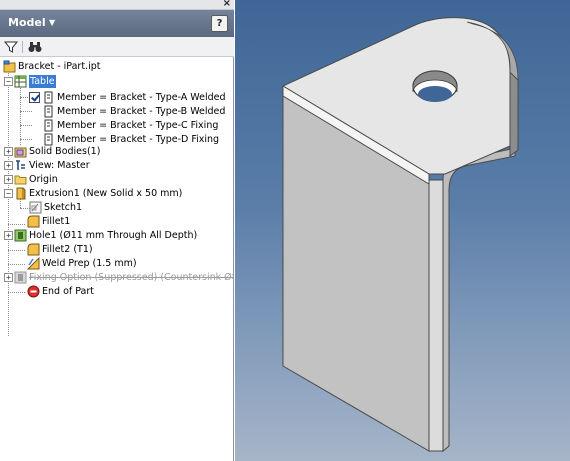 The width and height of the screenshot is (570, 461). What do you see at coordinates (106, 193) in the screenshot?
I see `tree-item-label: Extrusion1 (New Solid x 50 mm)` at bounding box center [106, 193].